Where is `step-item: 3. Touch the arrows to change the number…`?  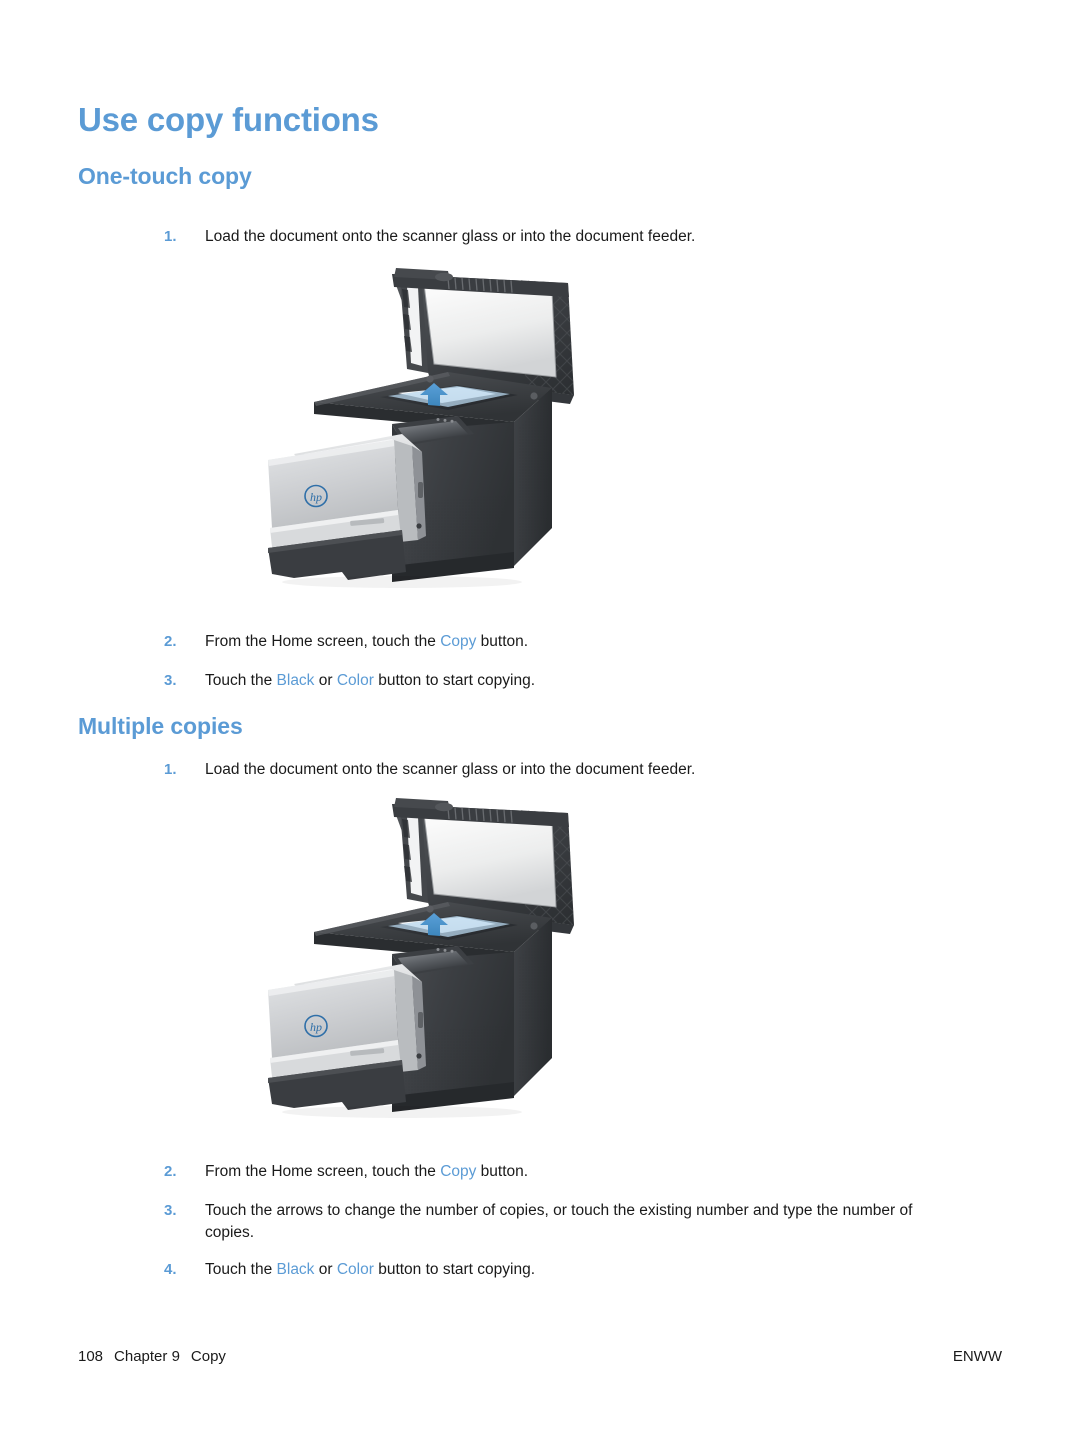
step-item: 3. Touch the arrows to change the number… is located at coordinates (564, 1222).